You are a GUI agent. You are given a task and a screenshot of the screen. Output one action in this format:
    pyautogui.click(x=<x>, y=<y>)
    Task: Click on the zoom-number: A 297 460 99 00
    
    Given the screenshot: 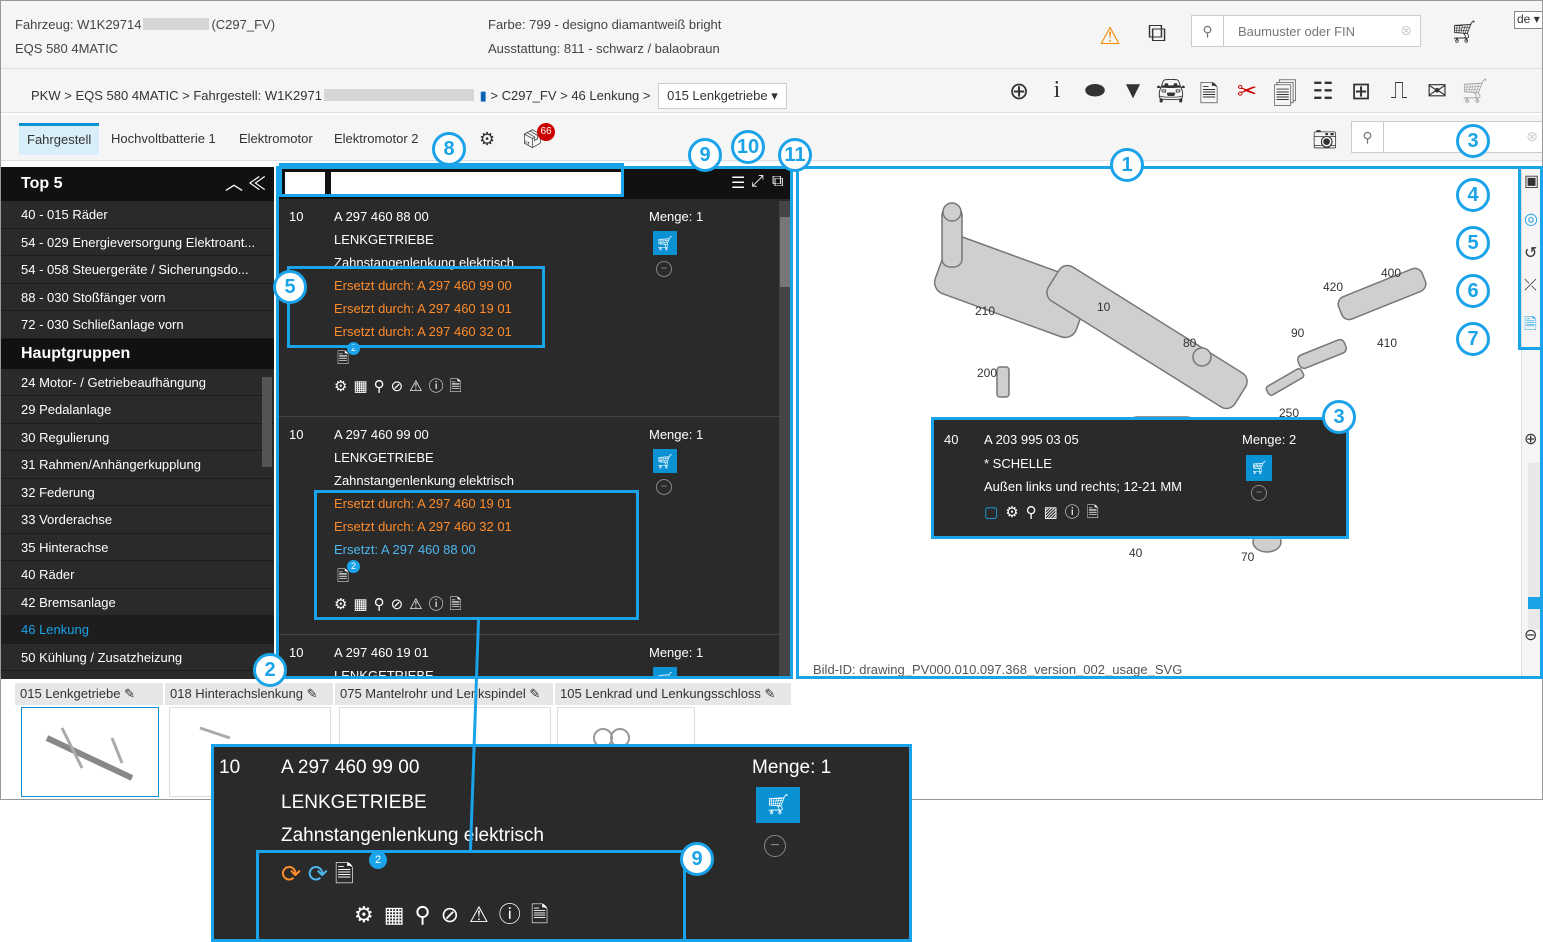 What is the action you would take?
    pyautogui.click(x=350, y=767)
    